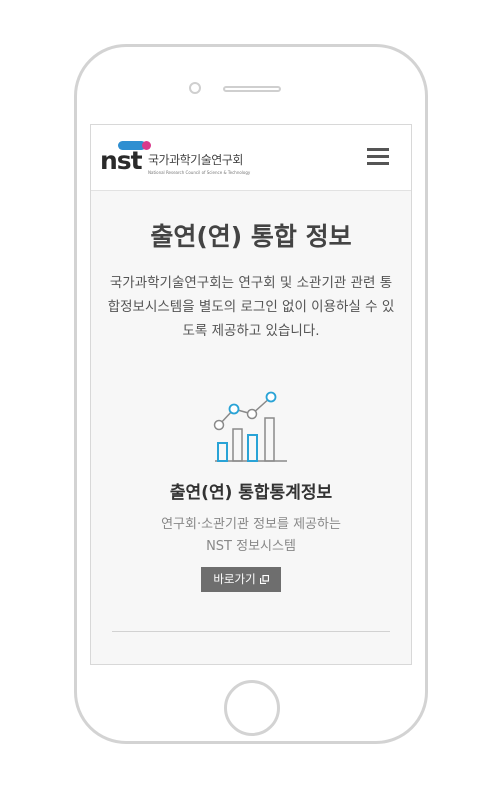 This screenshot has height=788, width=500. Describe the element at coordinates (250, 426) in the screenshot. I see `bar-line-chart-icon` at that location.